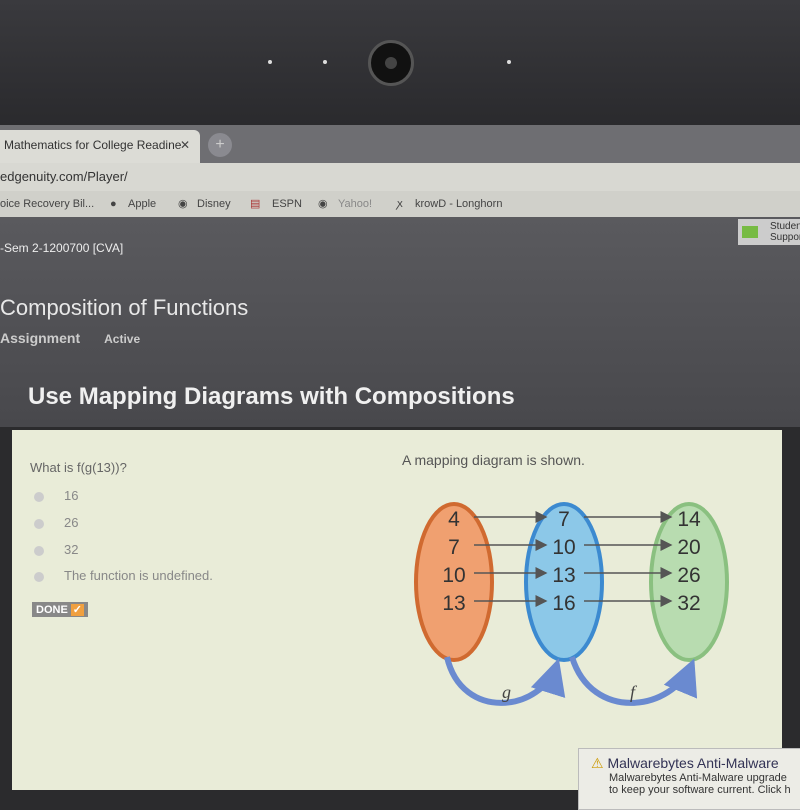 The height and width of the screenshot is (810, 800). What do you see at coordinates (355, 204) in the screenshot?
I see `bookmark: Yahoo!` at bounding box center [355, 204].